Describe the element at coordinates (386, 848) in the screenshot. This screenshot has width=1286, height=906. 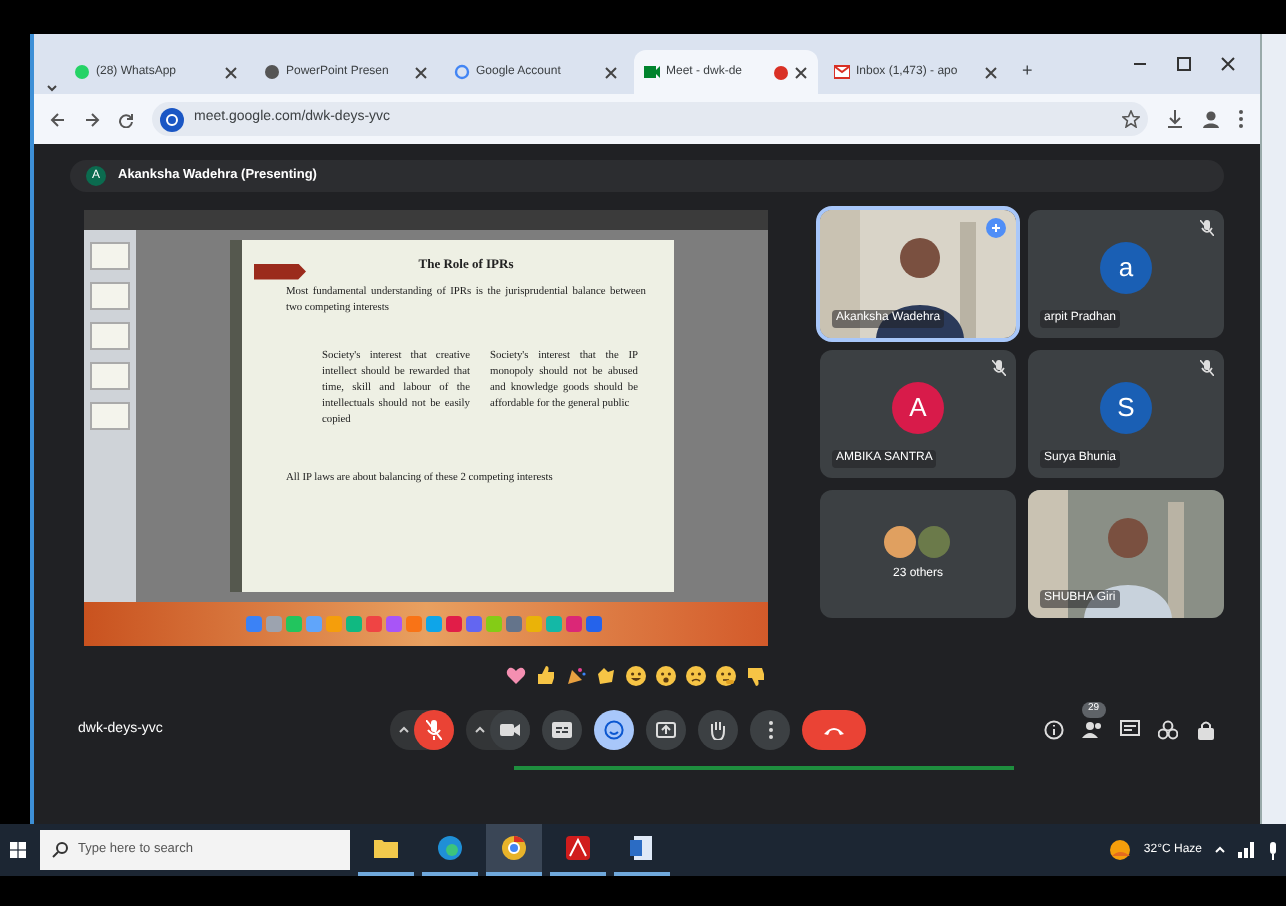
I see `folder-icon` at that location.